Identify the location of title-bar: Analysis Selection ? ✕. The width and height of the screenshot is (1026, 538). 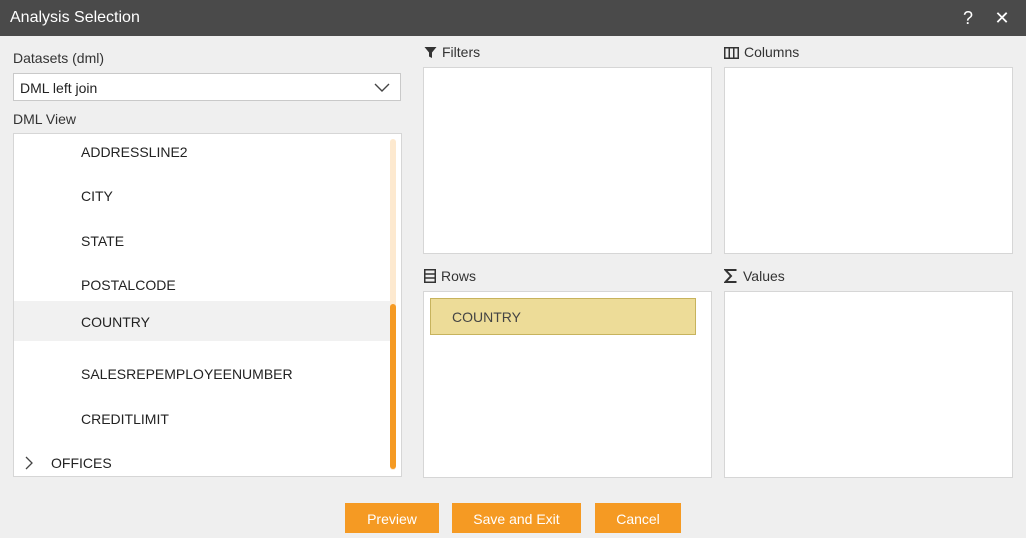
(513, 18).